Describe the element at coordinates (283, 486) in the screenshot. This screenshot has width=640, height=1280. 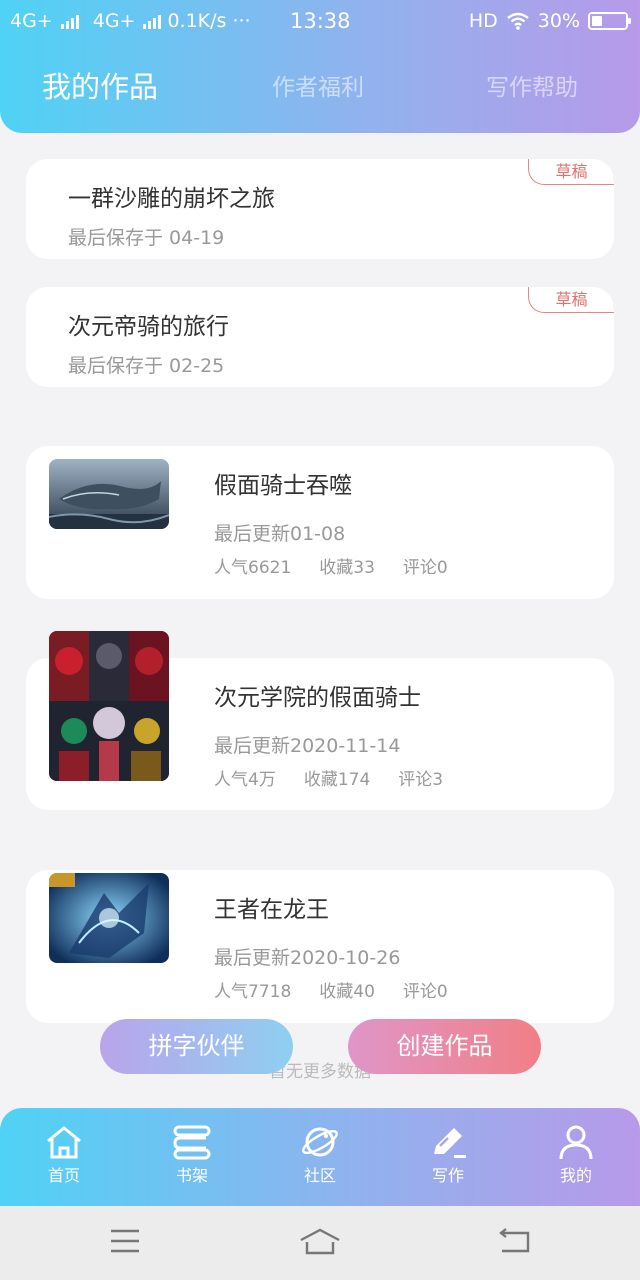
I see `work-title: 假面骑士吞噬` at that location.